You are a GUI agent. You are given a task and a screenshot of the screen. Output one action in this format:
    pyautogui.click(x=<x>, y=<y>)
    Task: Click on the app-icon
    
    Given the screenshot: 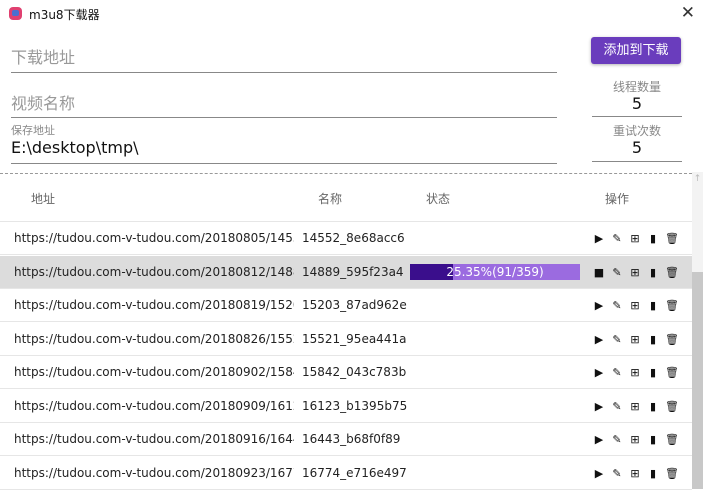 What is the action you would take?
    pyautogui.click(x=15, y=13)
    